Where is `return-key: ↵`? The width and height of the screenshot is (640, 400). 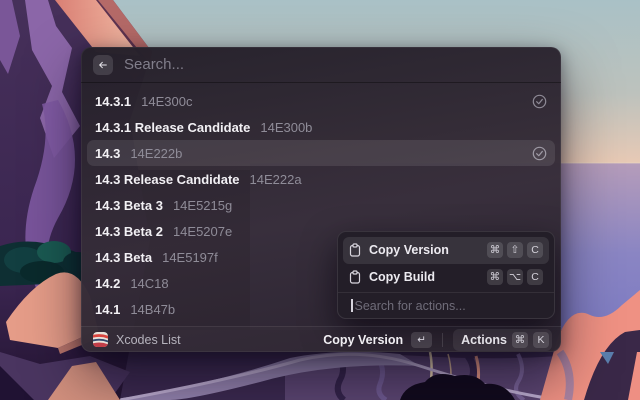 return-key: ↵ is located at coordinates (422, 339).